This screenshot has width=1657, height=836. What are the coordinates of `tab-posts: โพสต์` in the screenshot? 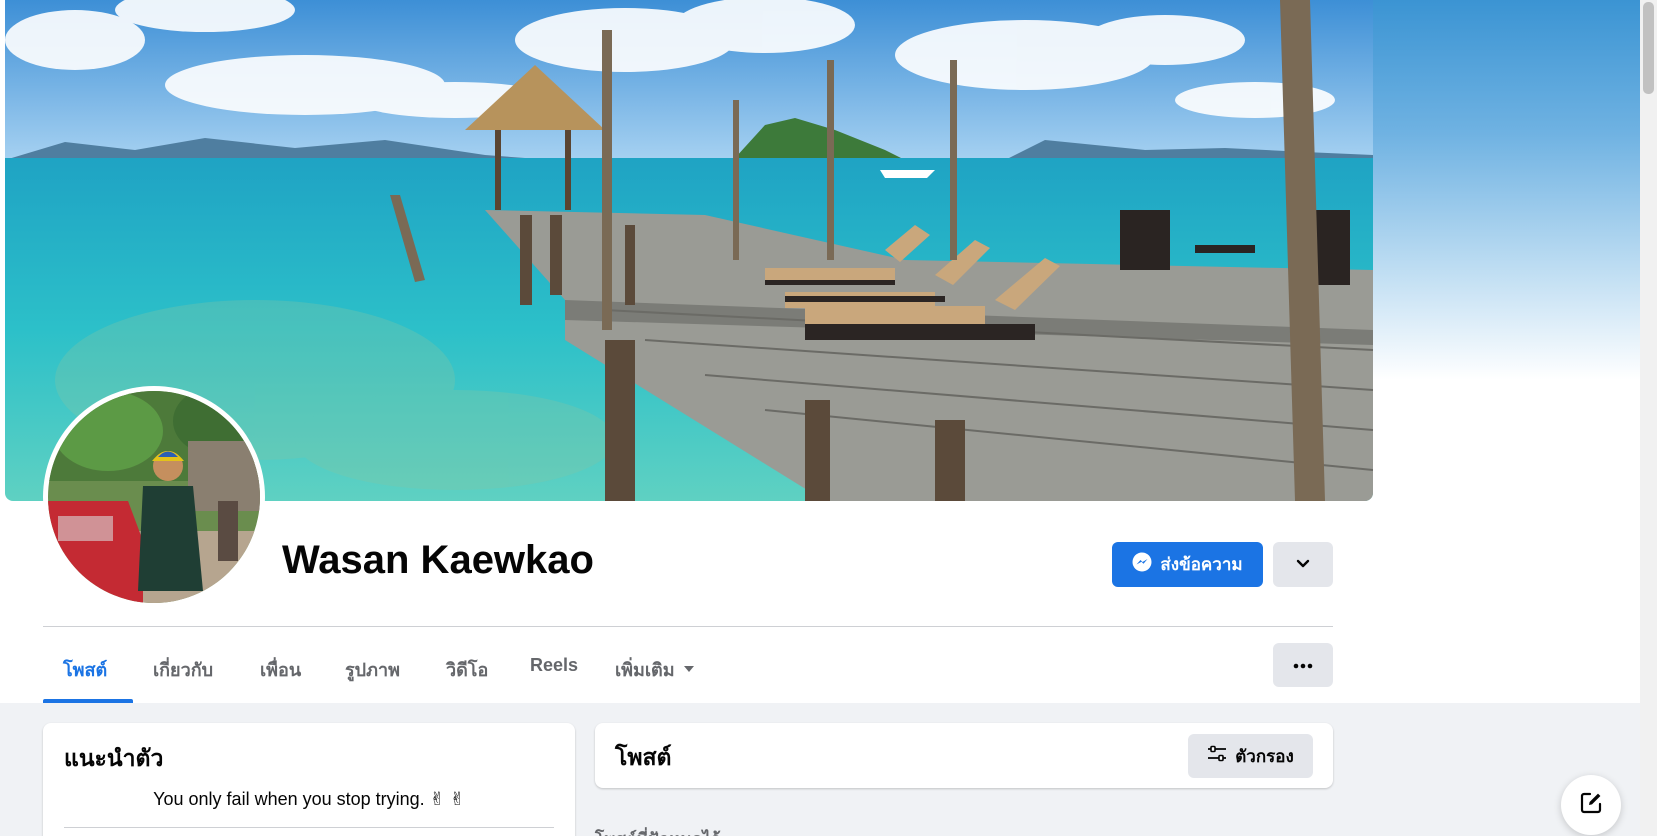 It's located at (85, 673).